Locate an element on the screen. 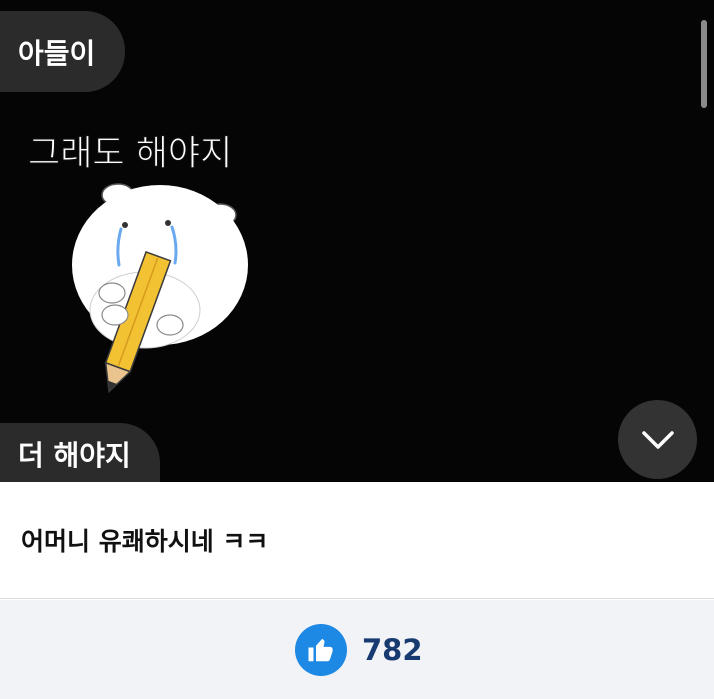 The width and height of the screenshot is (714, 699). reaction-bar is located at coordinates (357, 649).